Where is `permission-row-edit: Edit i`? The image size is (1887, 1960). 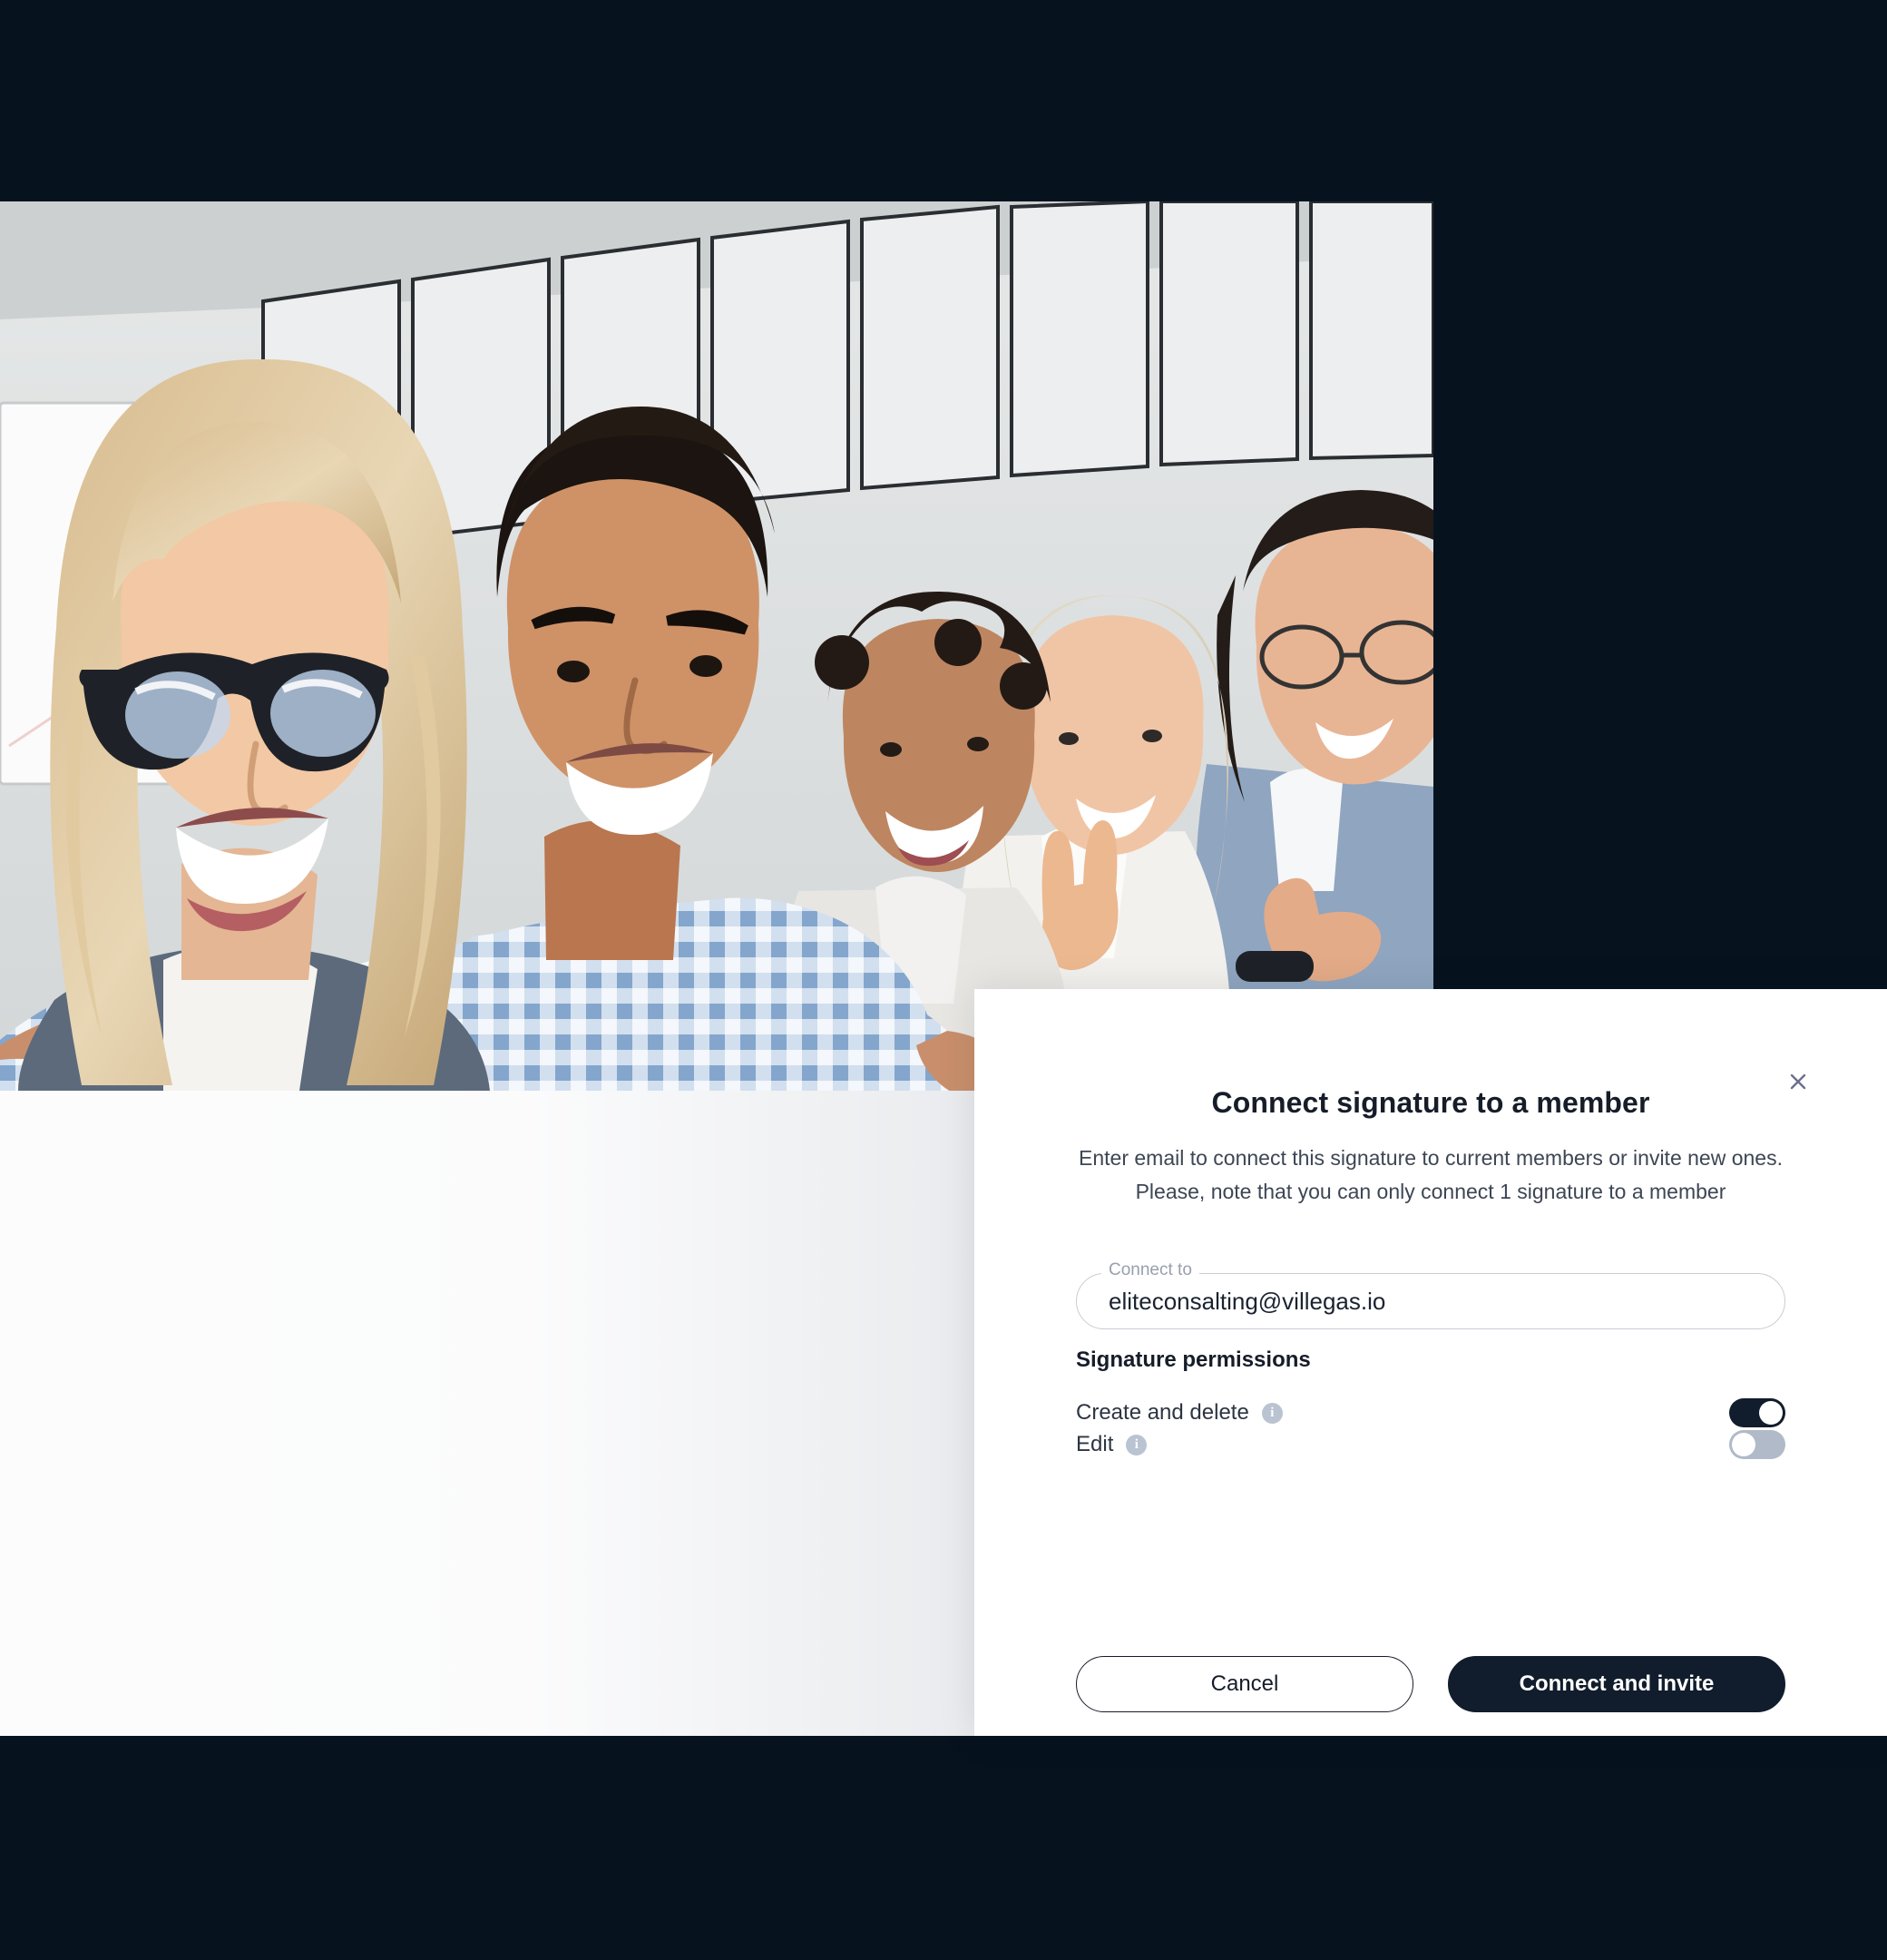 permission-row-edit: Edit i is located at coordinates (1431, 1444).